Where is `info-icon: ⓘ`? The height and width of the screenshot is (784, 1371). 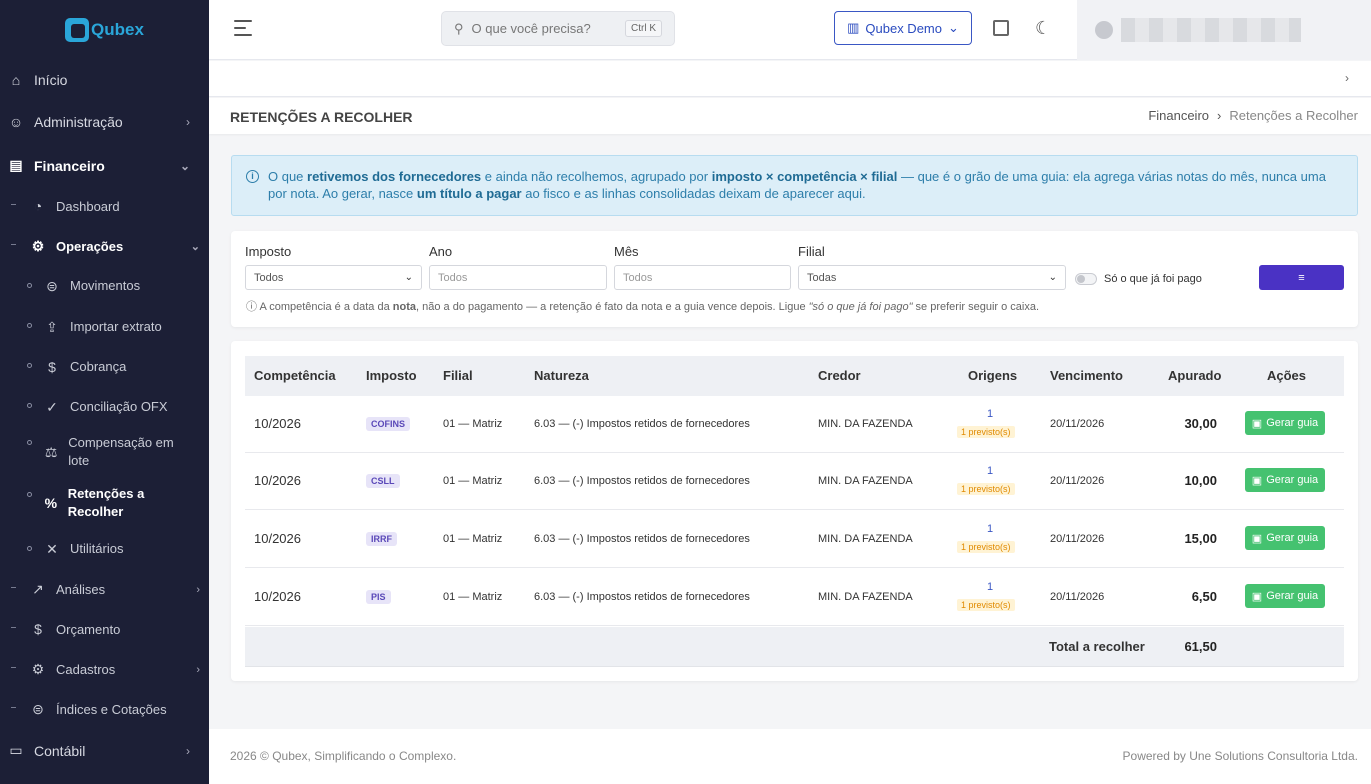
info-icon: ⓘ is located at coordinates (251, 307).